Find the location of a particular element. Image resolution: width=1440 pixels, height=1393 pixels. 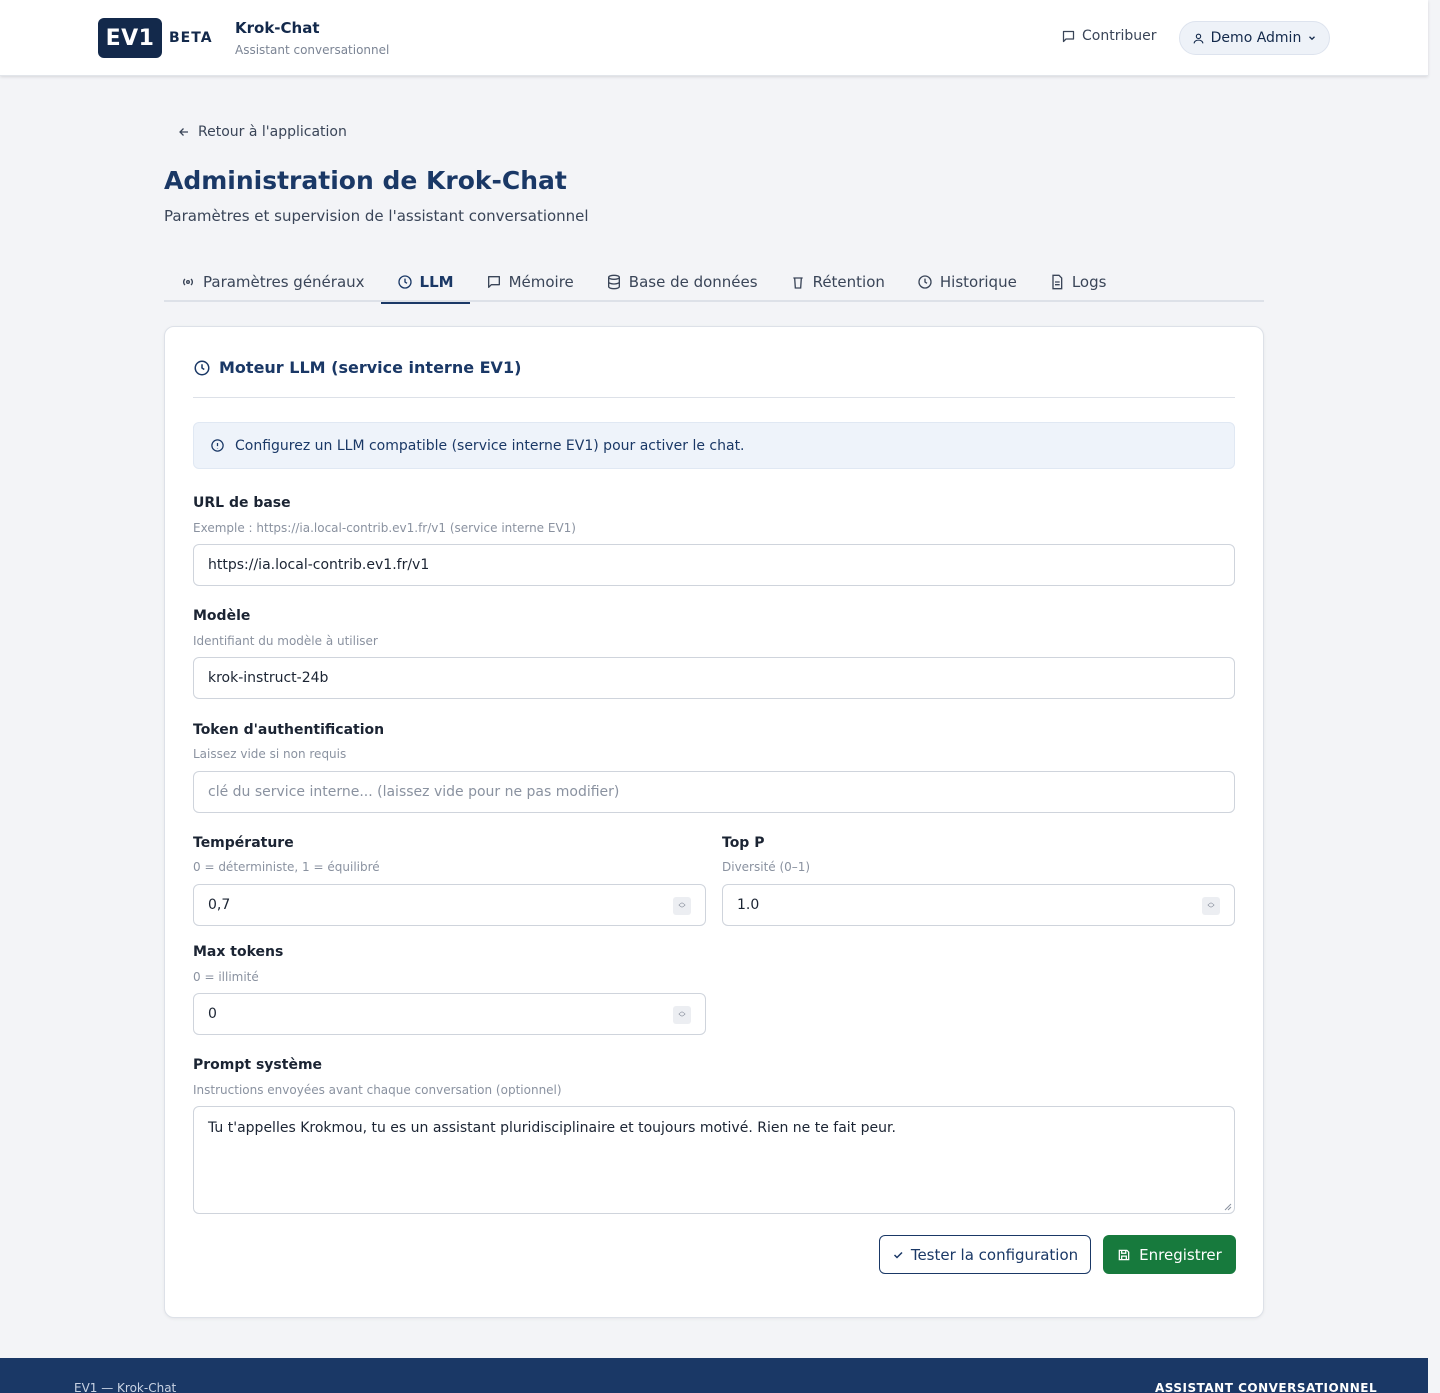

tab-label: LLM is located at coordinates (436, 282).